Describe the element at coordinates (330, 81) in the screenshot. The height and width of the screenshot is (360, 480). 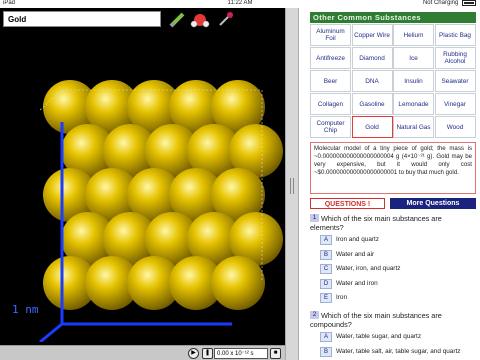
I see `substance-item-beer: Beer` at that location.